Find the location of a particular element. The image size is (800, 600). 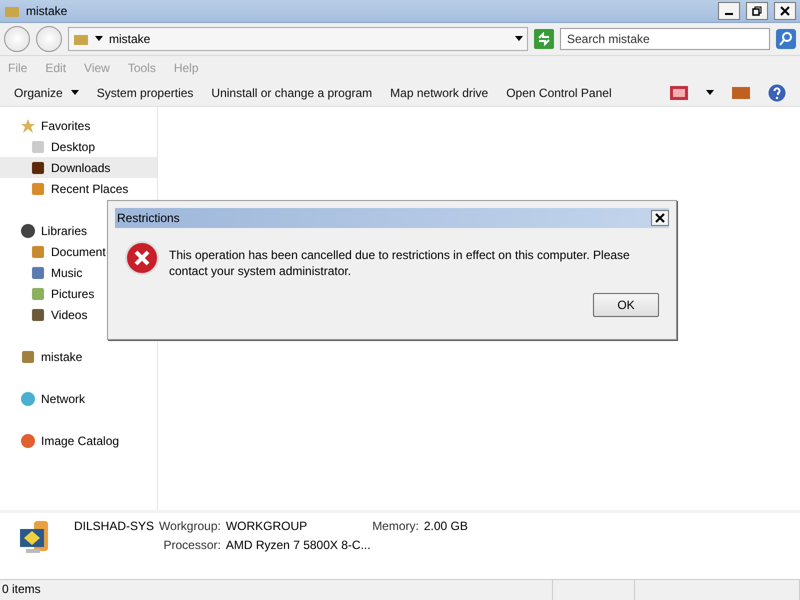

star-icon is located at coordinates (28, 126).